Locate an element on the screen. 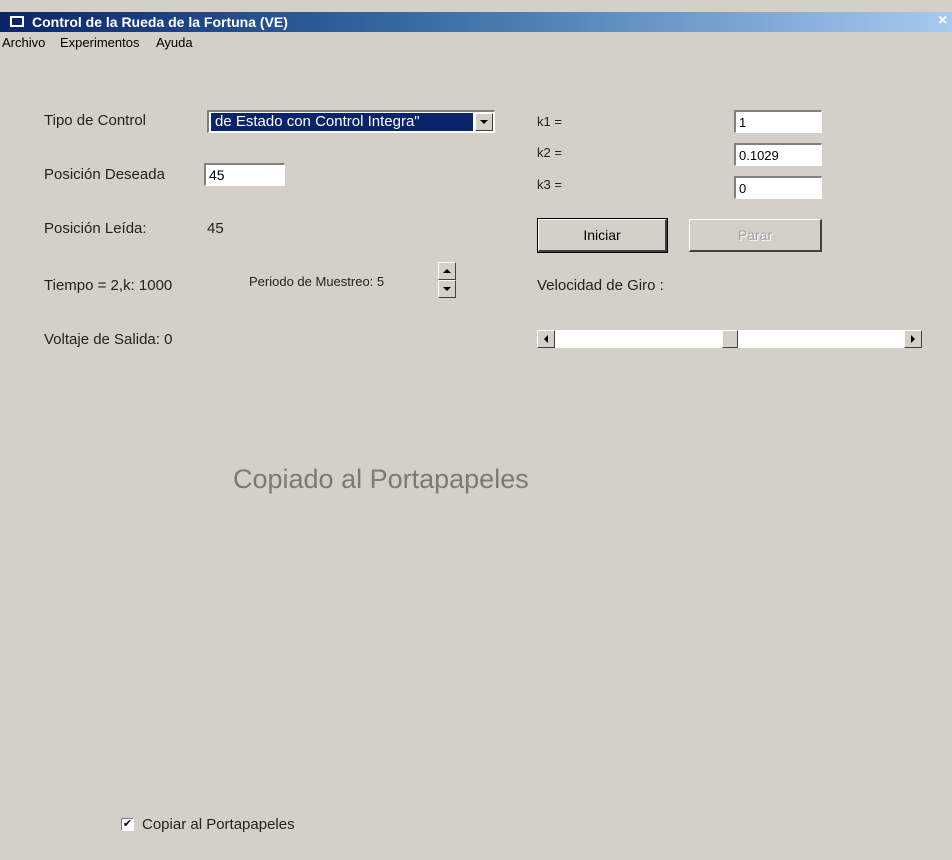  periodo-spinner is located at coordinates (447, 280).